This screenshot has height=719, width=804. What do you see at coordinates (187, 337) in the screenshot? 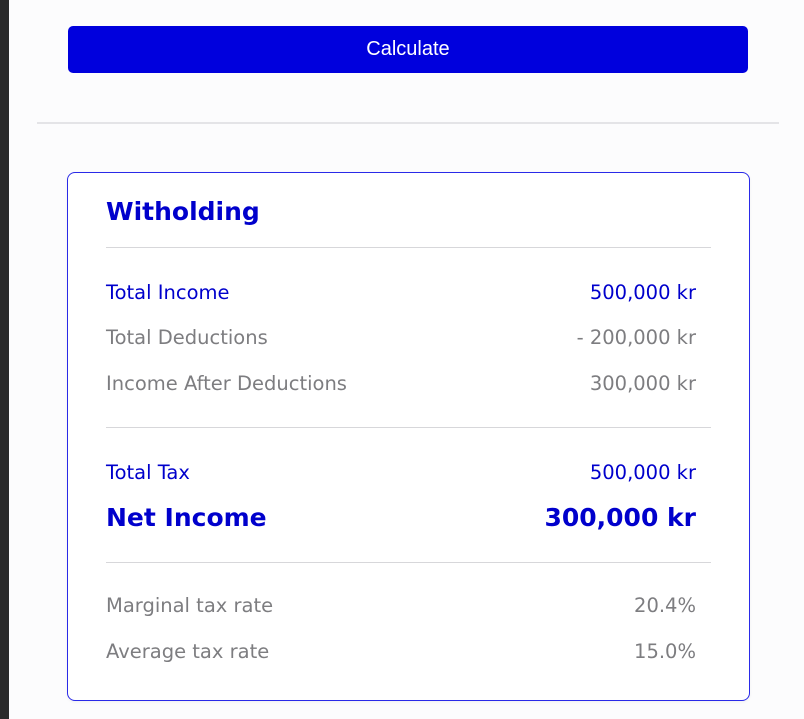
I see `total-deductions-label: Total Deductions` at bounding box center [187, 337].